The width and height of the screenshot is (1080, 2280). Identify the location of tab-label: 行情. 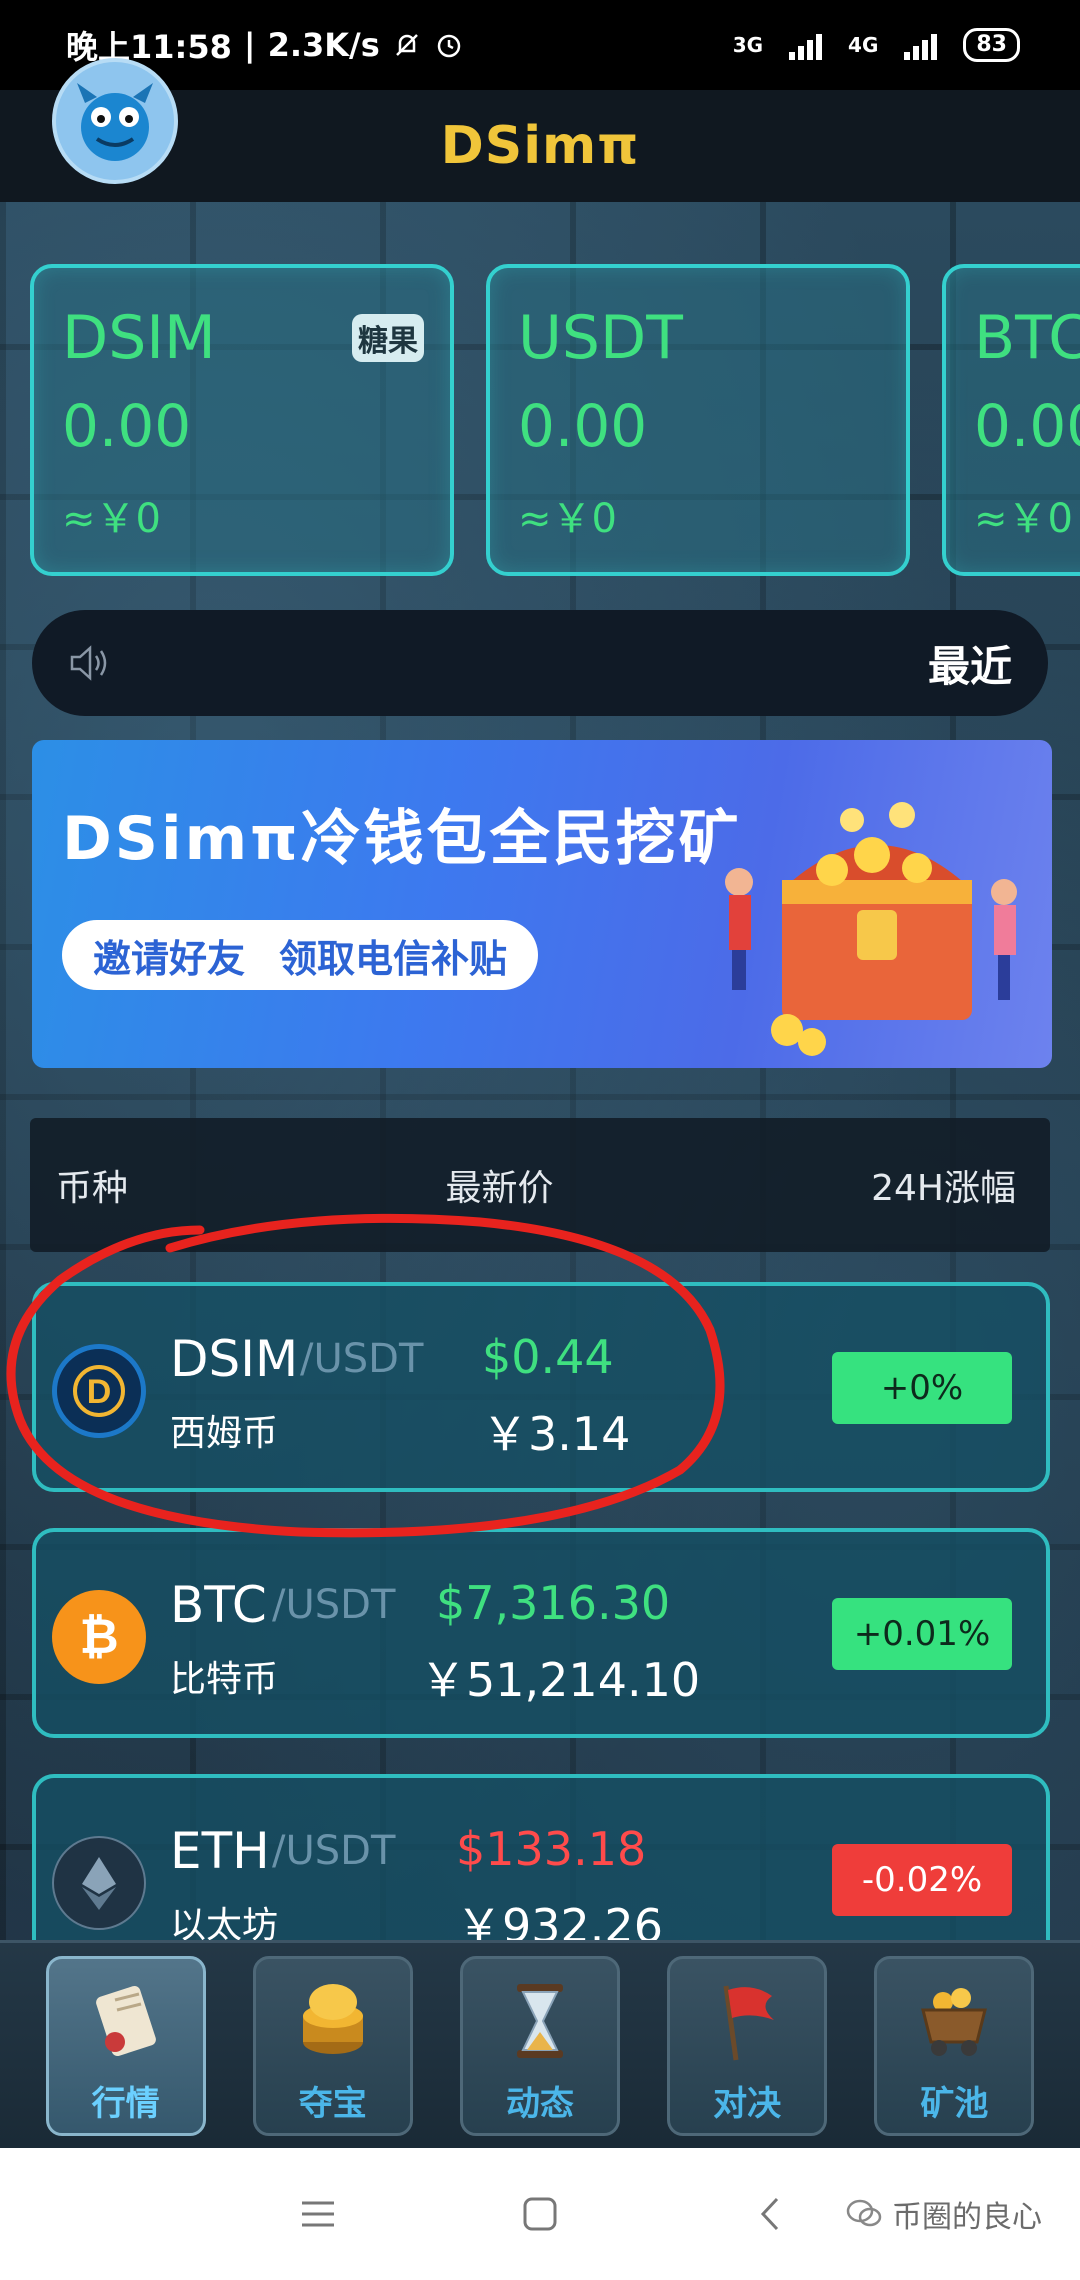
(125, 2103).